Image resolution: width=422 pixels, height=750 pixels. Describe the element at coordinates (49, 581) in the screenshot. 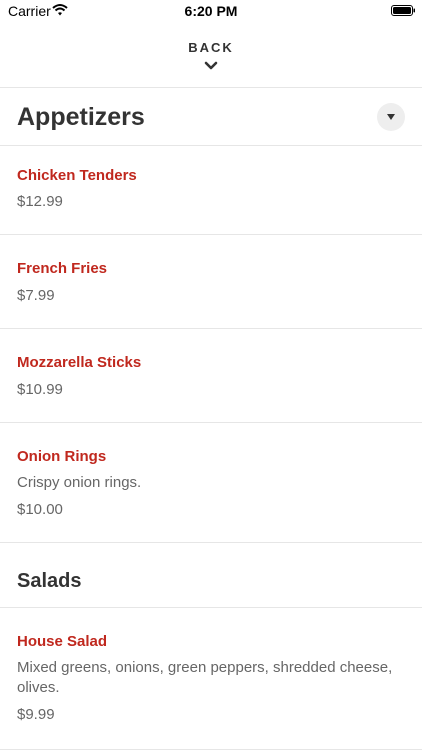

I see `section-title: Salads` at that location.